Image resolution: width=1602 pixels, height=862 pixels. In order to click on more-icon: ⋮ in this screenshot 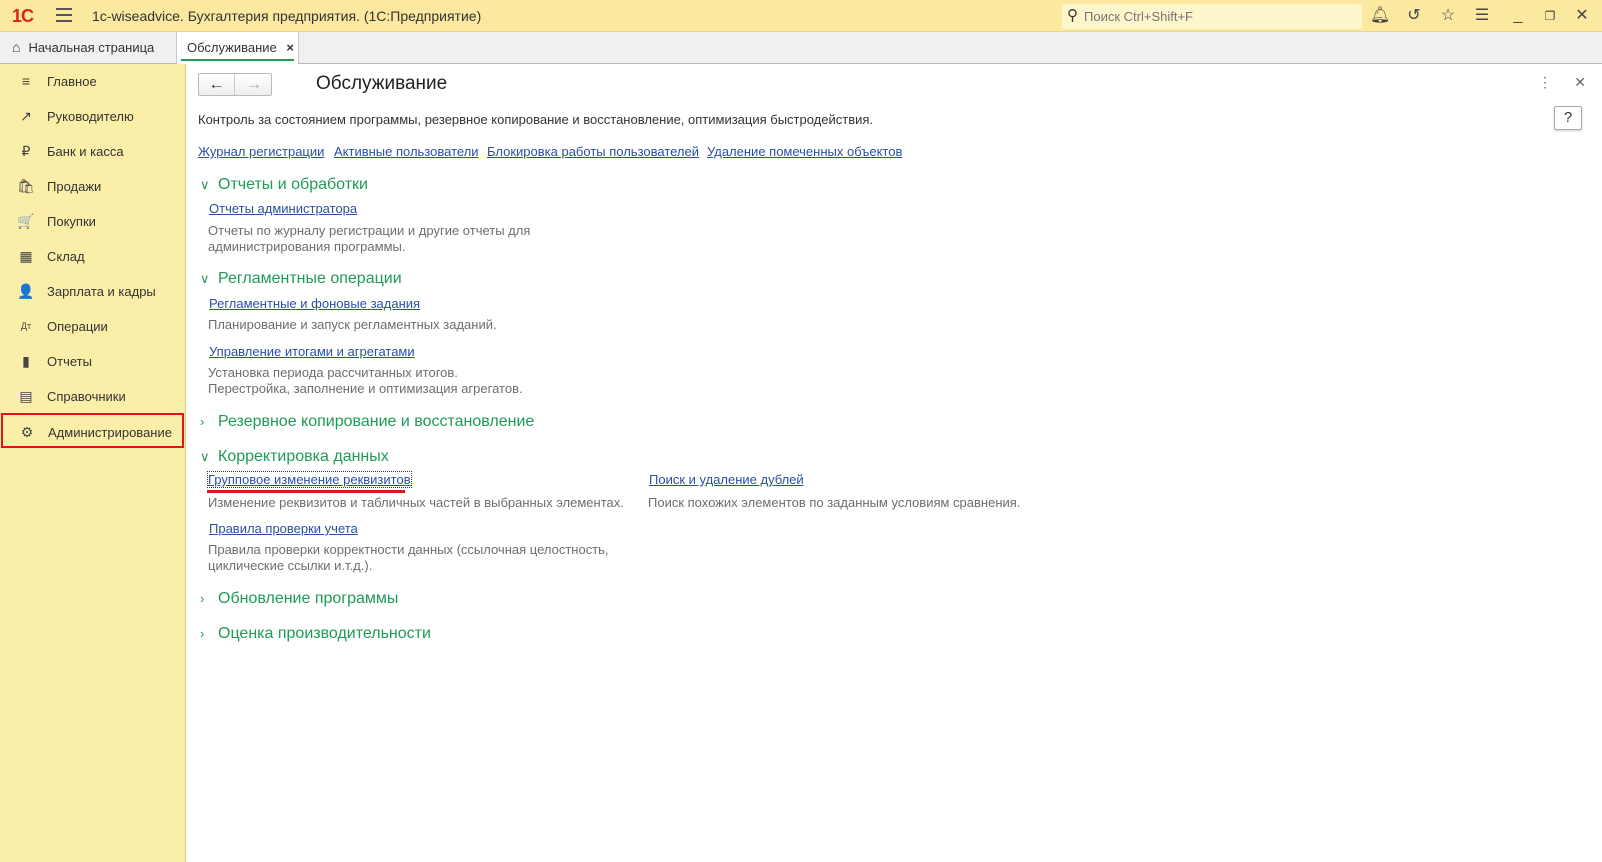, I will do `click(1545, 82)`.